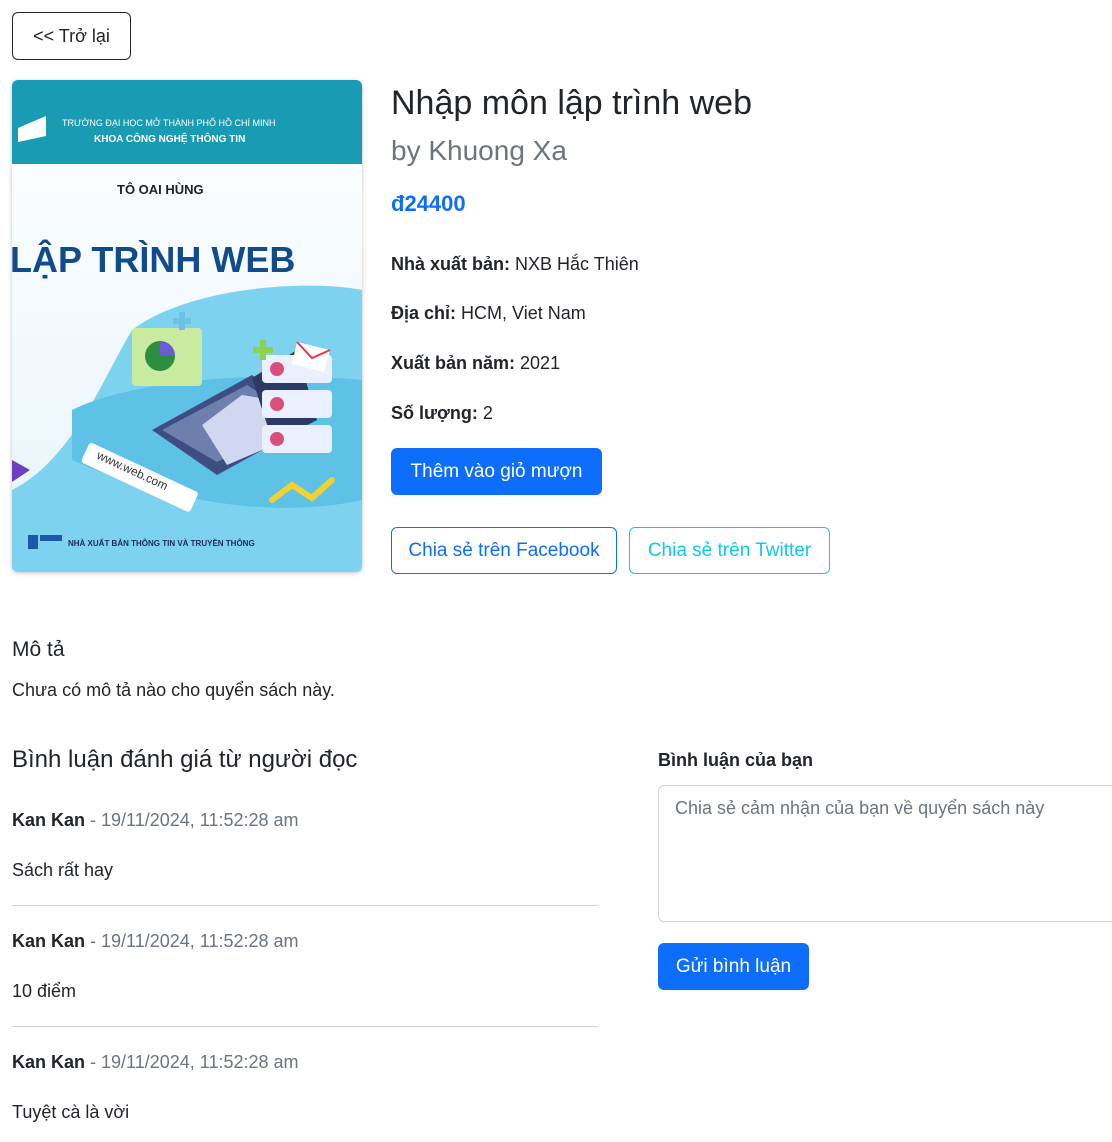 The width and height of the screenshot is (1112, 1142). Describe the element at coordinates (153, 259) in the screenshot. I see `cover-title-text: LẬP TRÌNH WEB` at that location.